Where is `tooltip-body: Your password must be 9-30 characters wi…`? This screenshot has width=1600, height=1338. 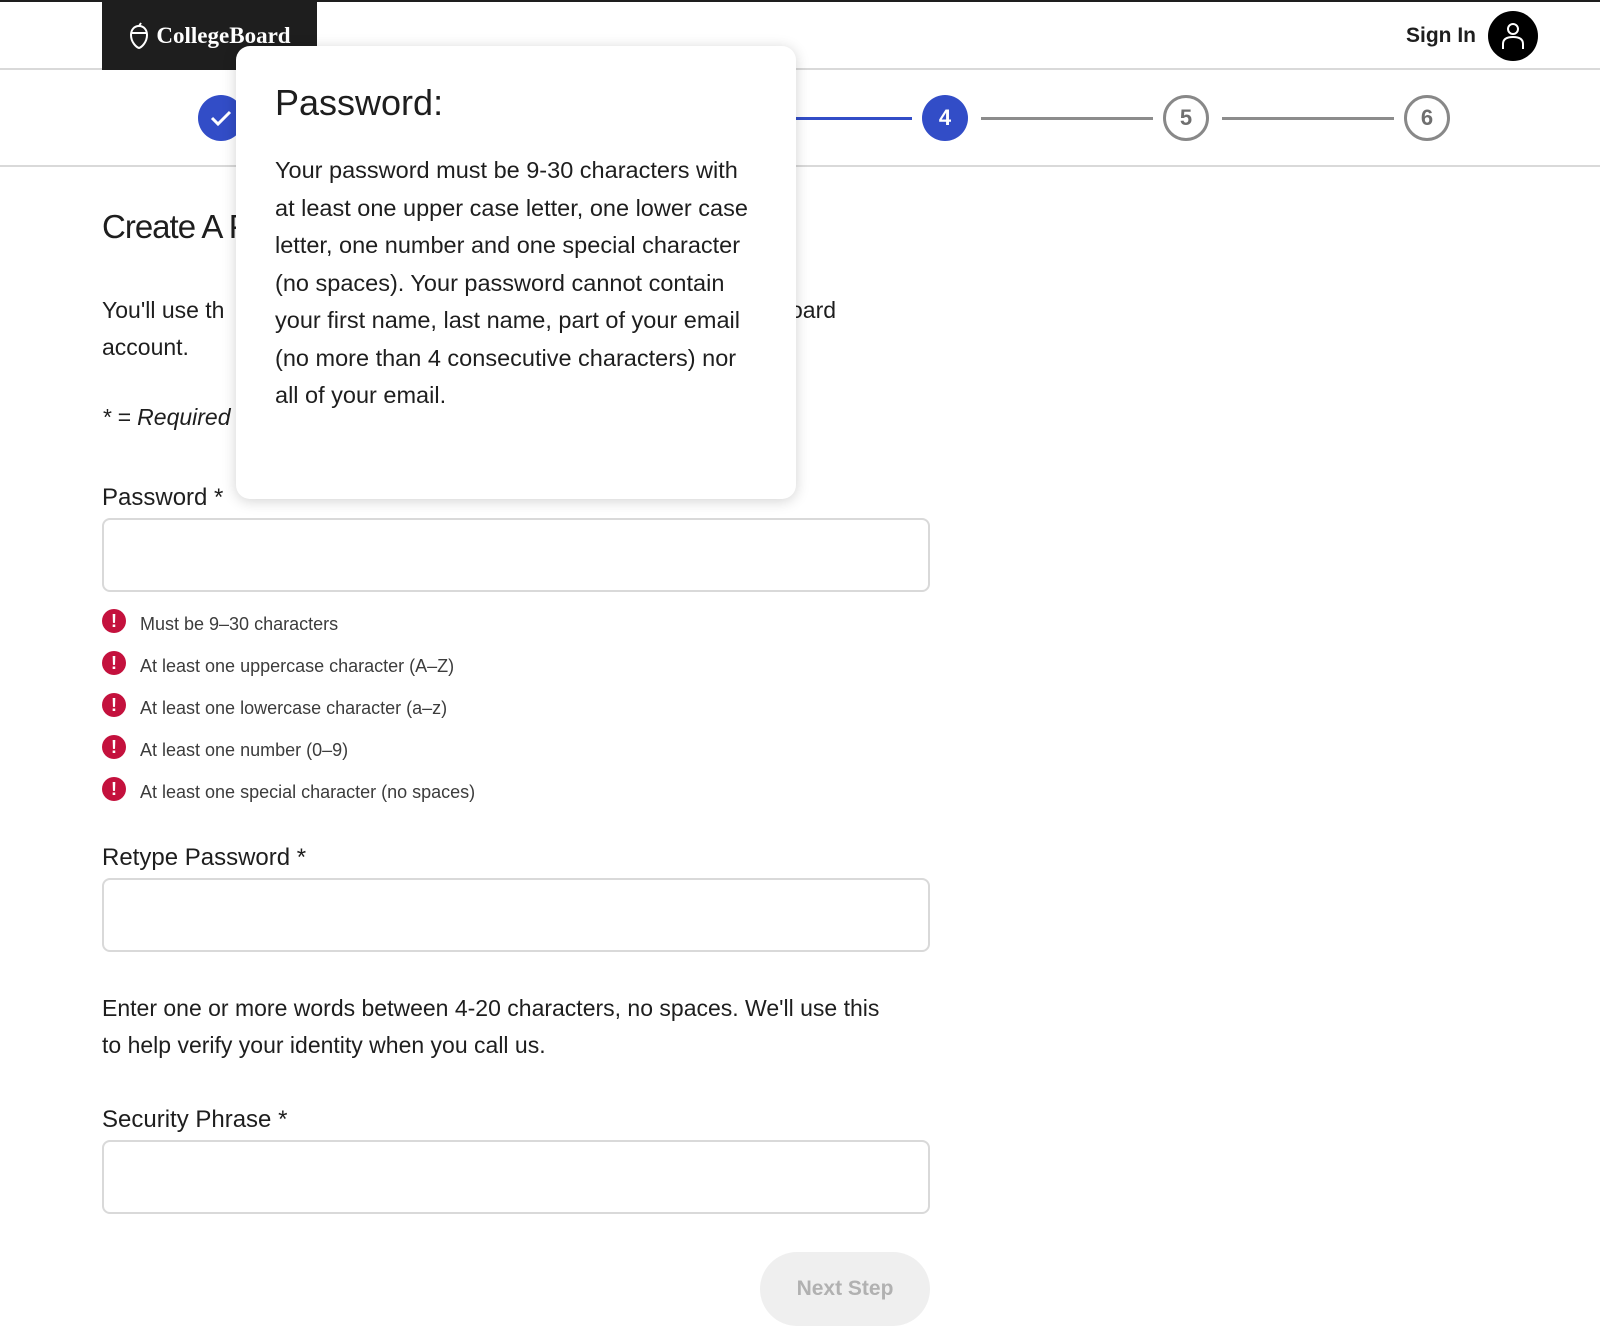
tooltip-body: Your password must be 9-30 characters wi… is located at coordinates (511, 282).